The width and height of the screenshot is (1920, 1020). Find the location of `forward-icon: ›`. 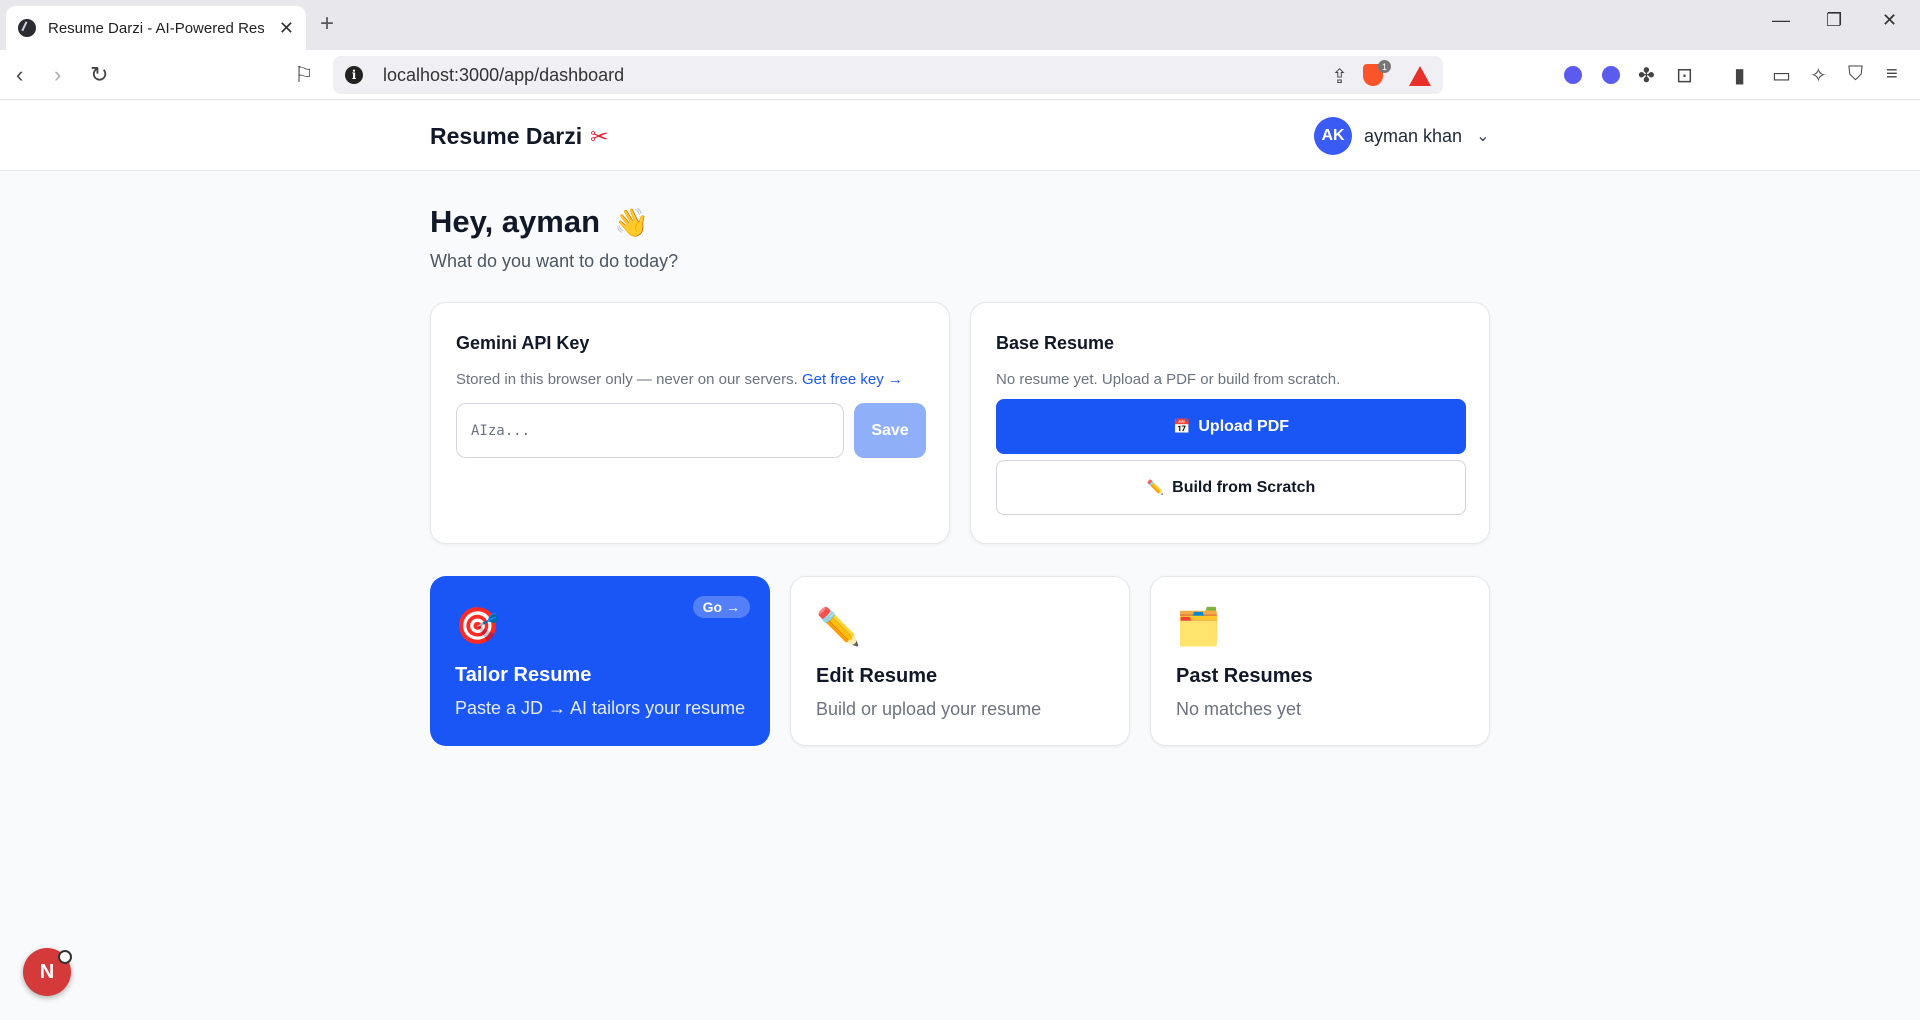

forward-icon: › is located at coordinates (57, 75).